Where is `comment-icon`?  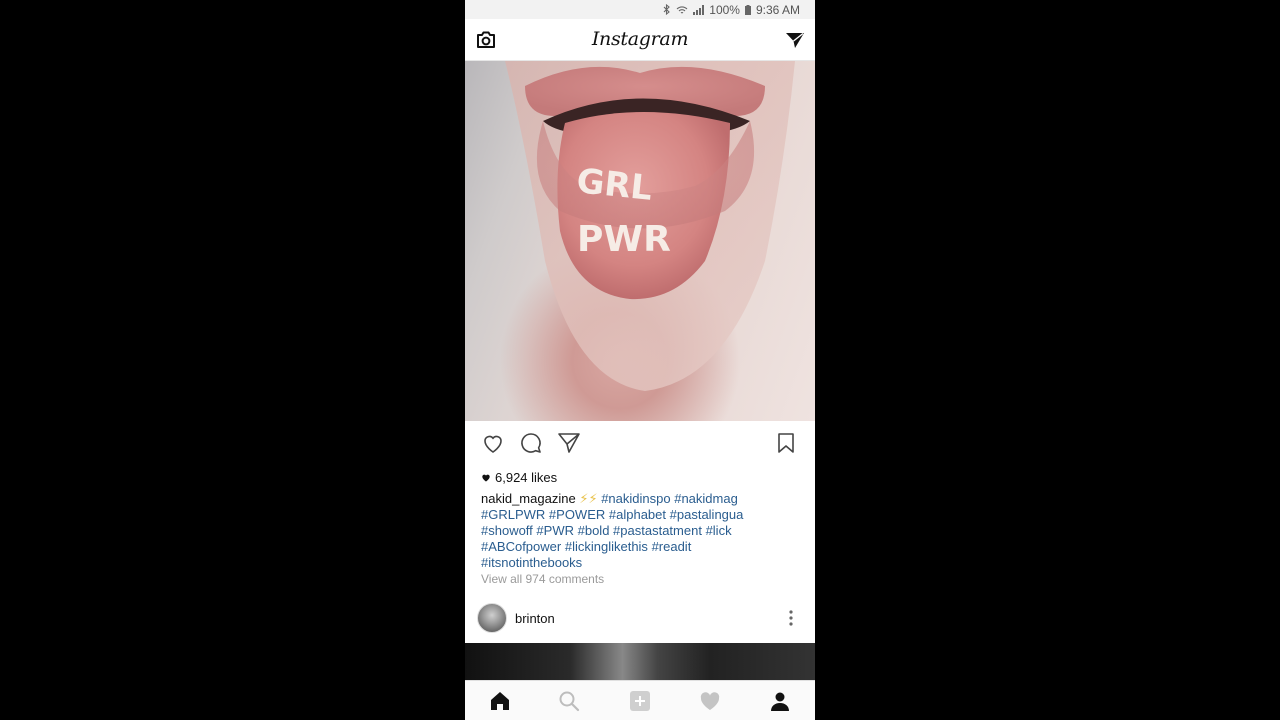
comment-icon is located at coordinates (531, 443).